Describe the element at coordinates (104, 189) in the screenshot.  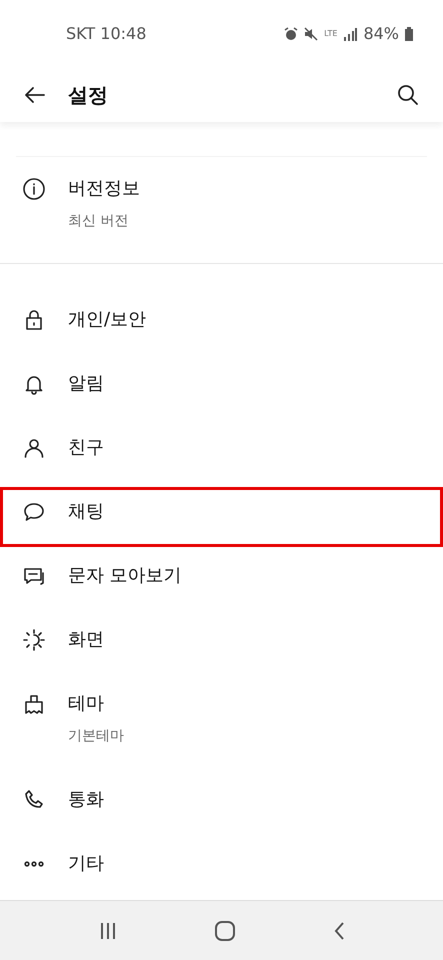
I see `item-label: 버전정보` at that location.